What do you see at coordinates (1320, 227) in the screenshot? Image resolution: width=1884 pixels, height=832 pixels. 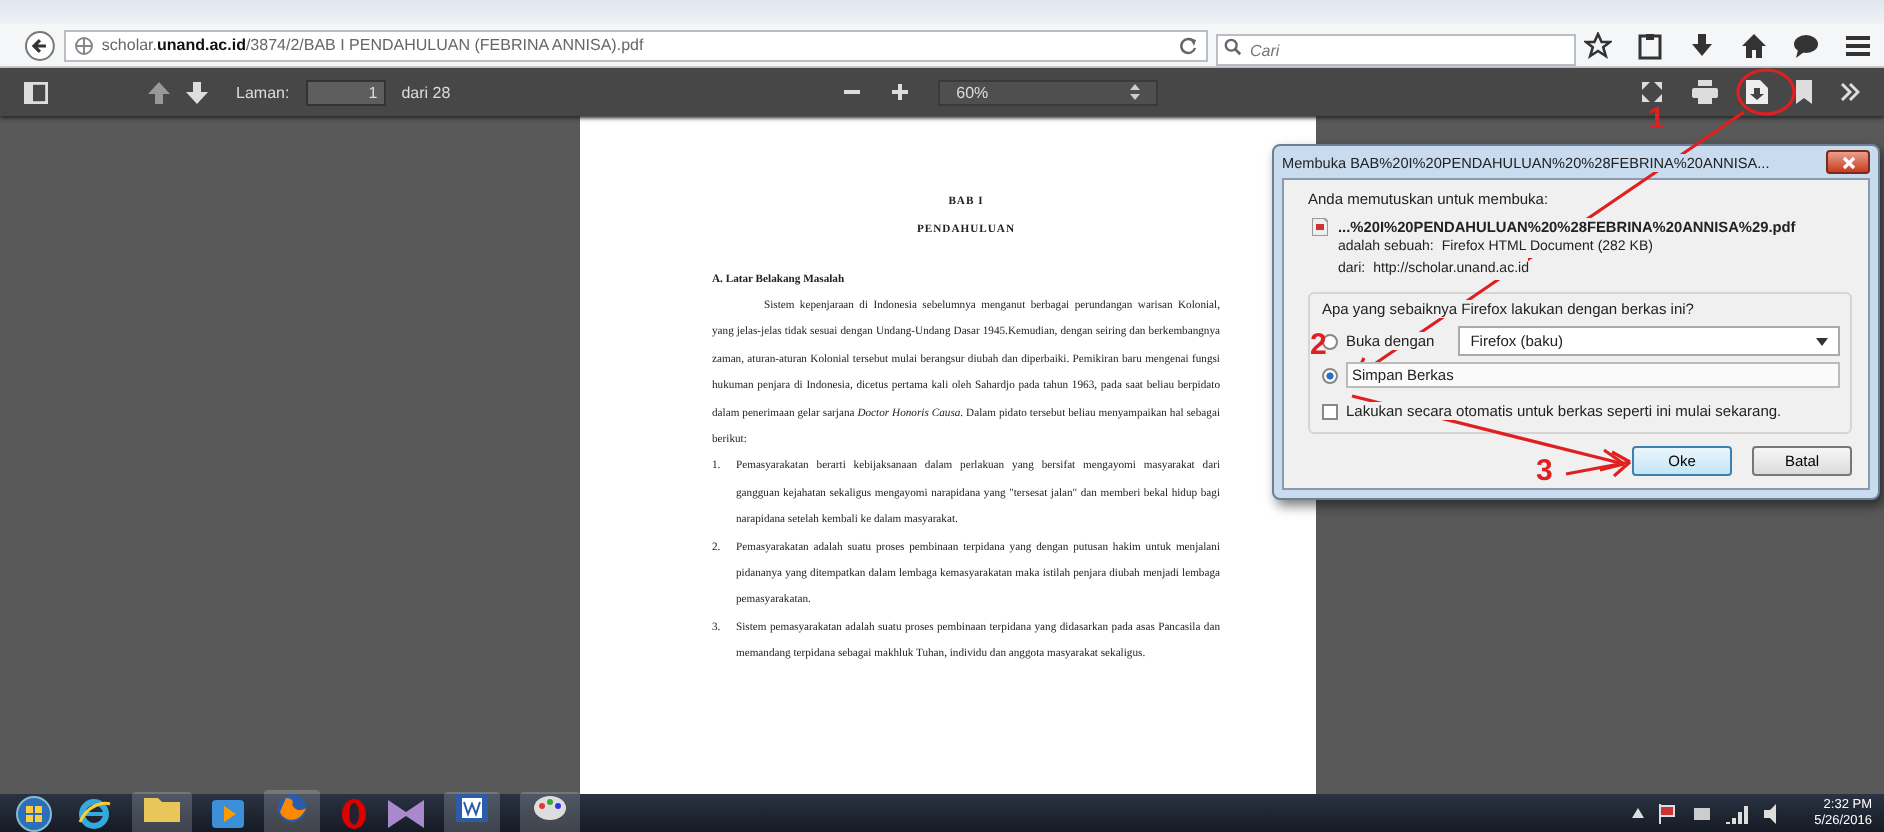 I see `pdf-file-icon` at bounding box center [1320, 227].